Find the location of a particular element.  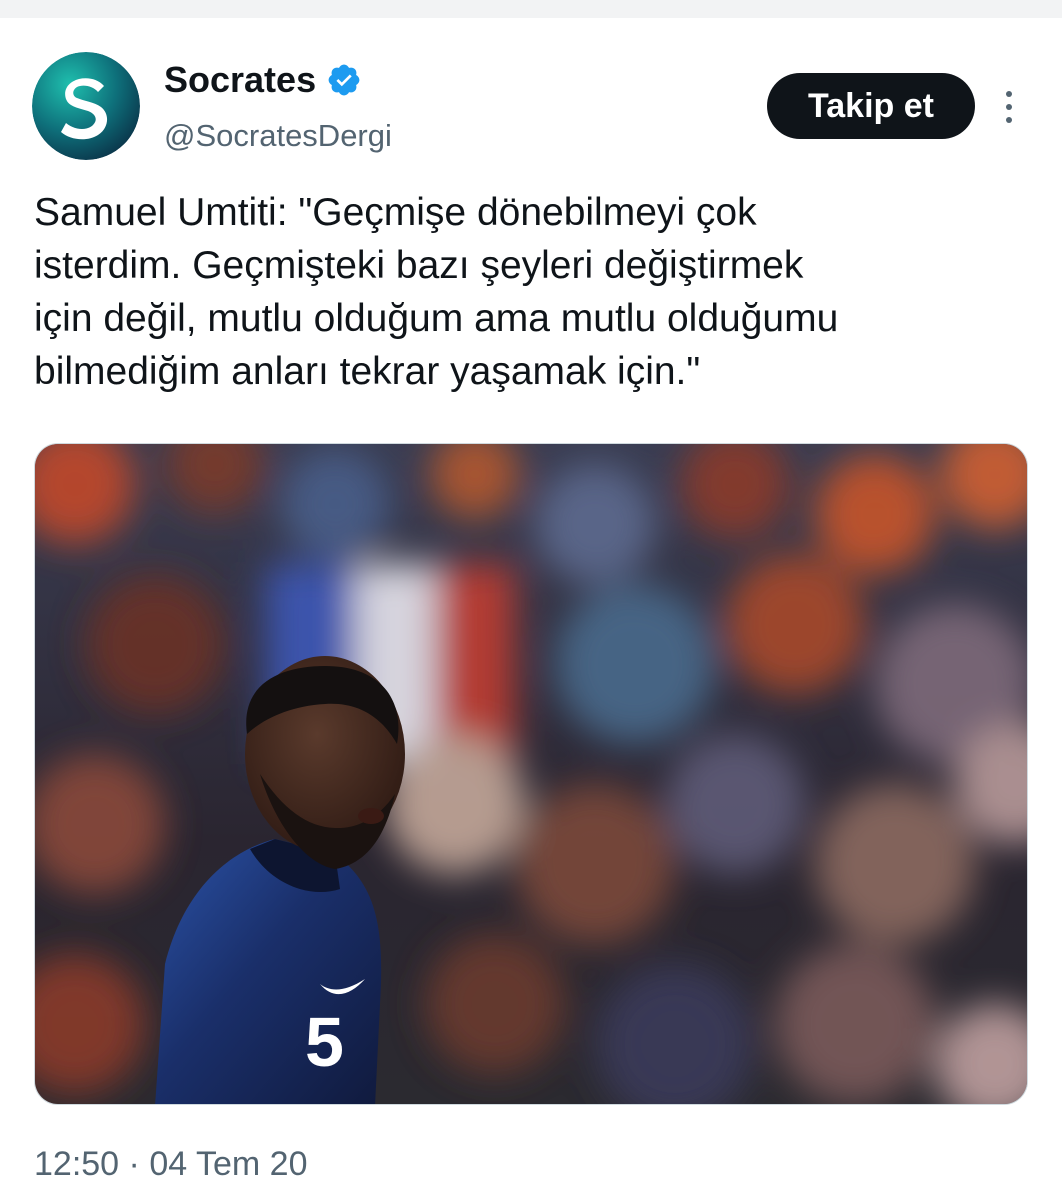

user-handle: @SocratesDergi is located at coordinates (278, 136).